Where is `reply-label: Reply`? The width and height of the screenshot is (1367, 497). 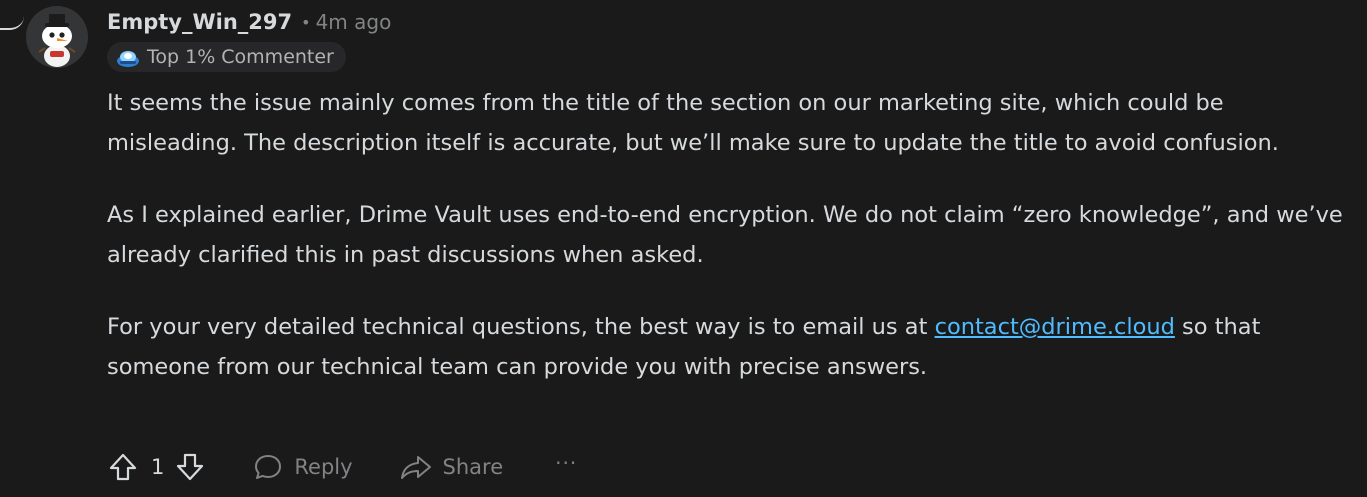 reply-label: Reply is located at coordinates (323, 467).